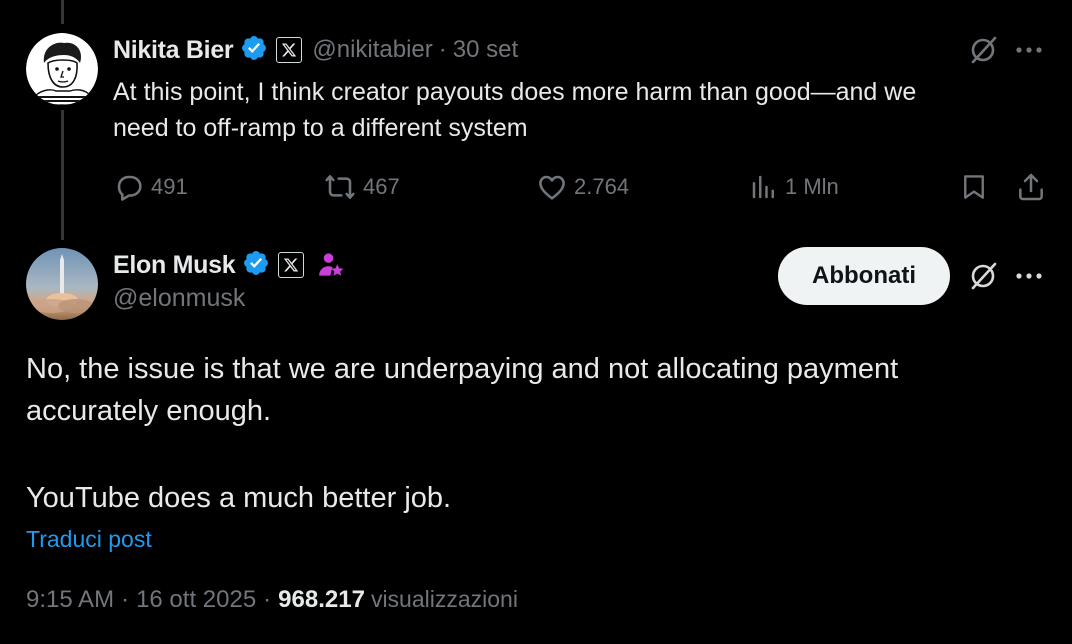  Describe the element at coordinates (89, 539) in the screenshot. I see `translate-post-link: Traduci post` at that location.